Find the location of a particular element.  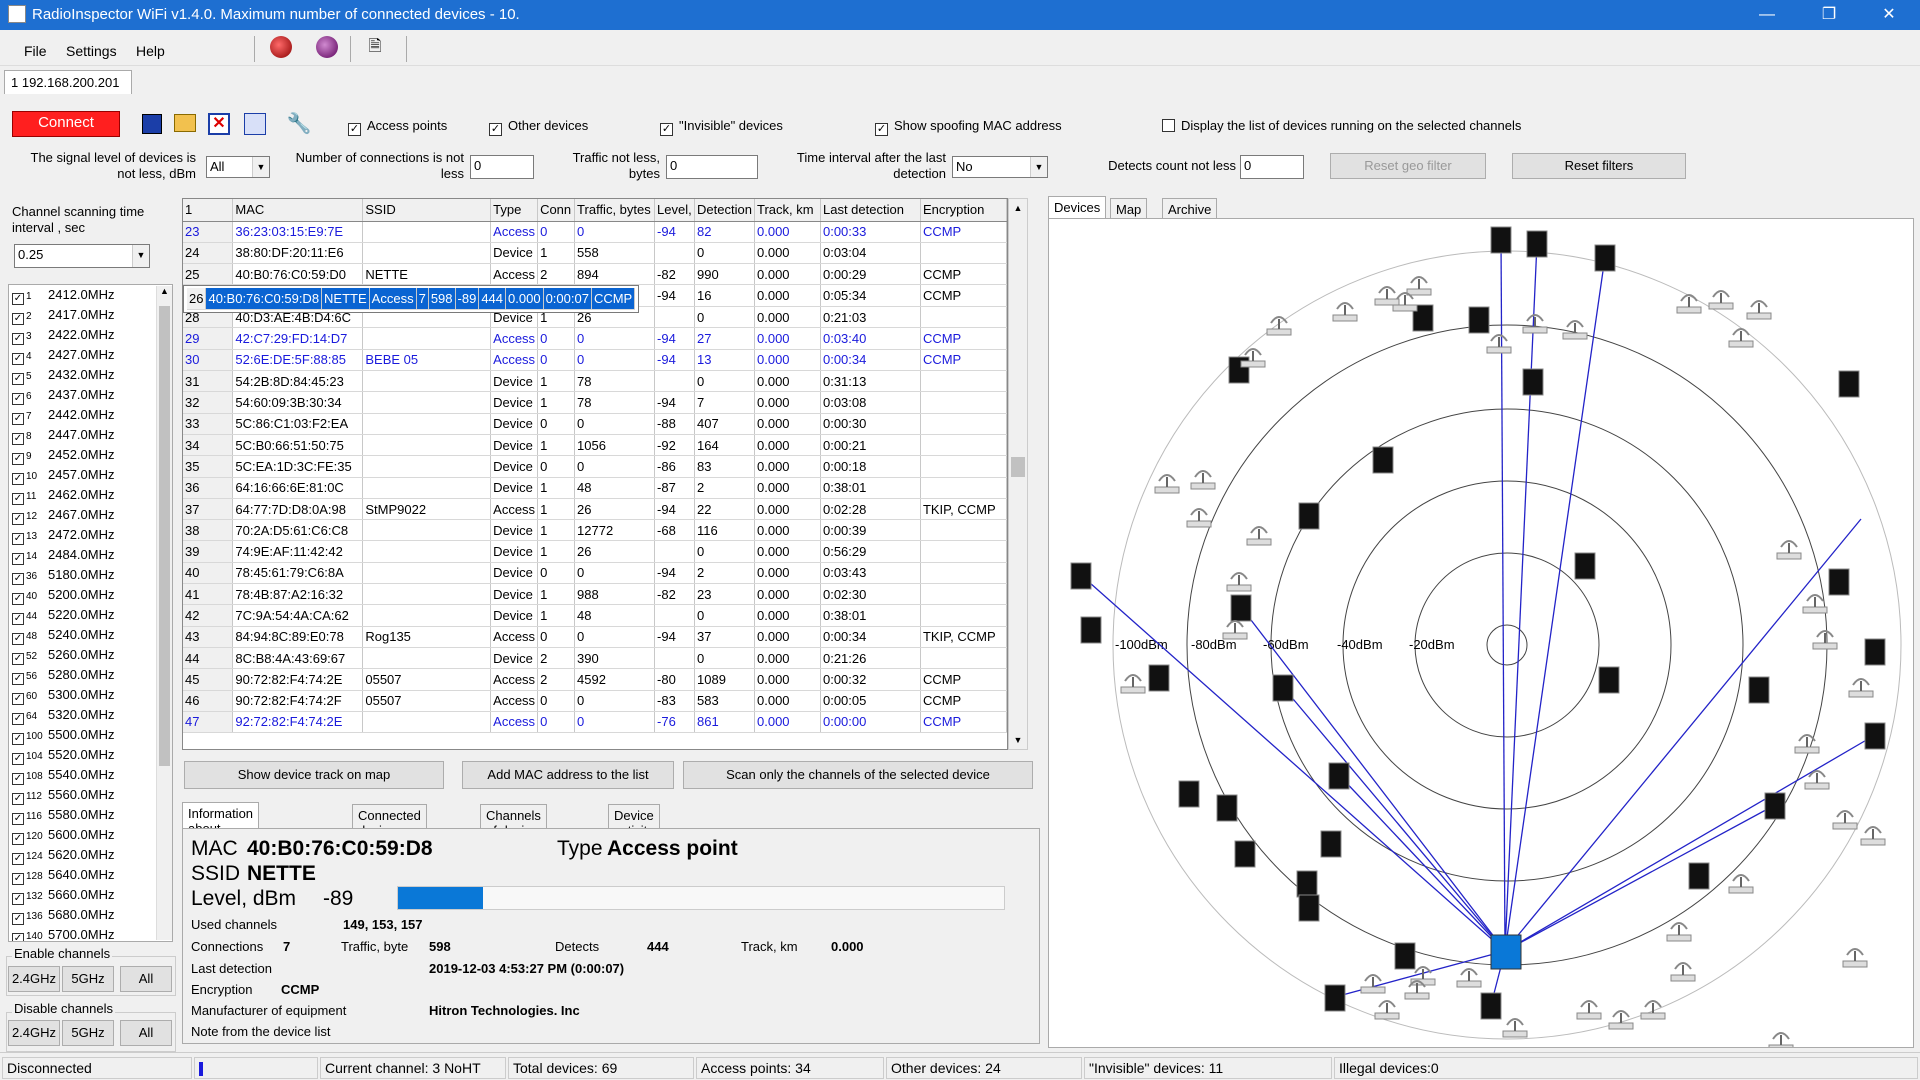

channel-item: ✓ 9 2452.0MHz is located at coordinates (90, 455).